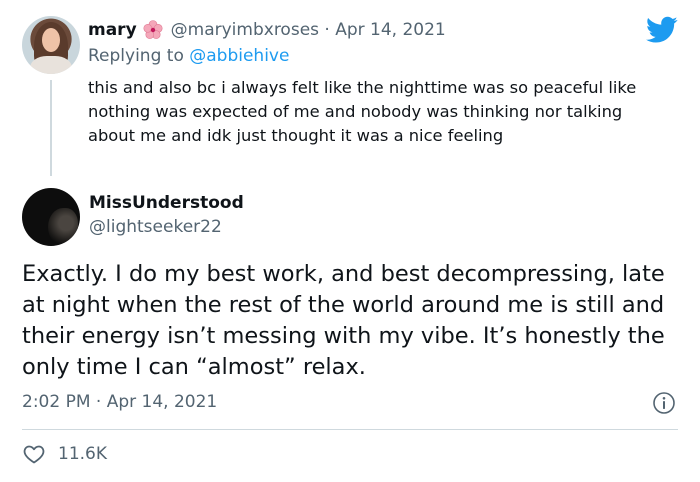 The height and width of the screenshot is (482, 700). I want to click on replying-to-line: Replying to @abbiehive, so click(188, 56).